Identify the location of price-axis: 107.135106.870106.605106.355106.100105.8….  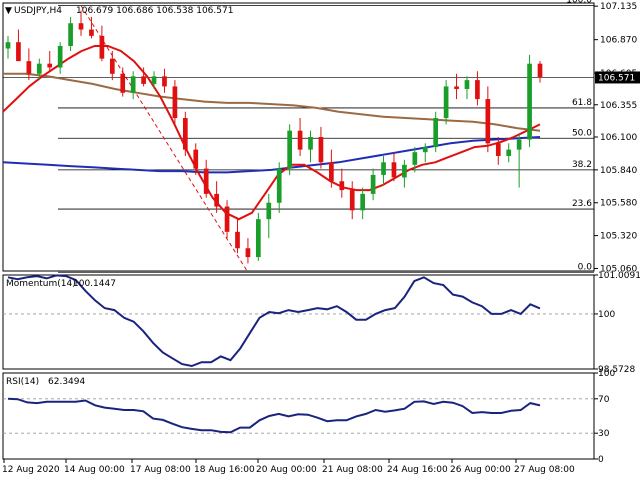
(615, 138).